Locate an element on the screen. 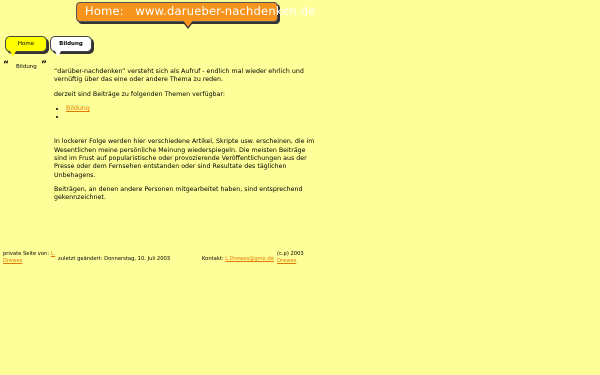  close-quote-icon: ” is located at coordinates (44, 65).